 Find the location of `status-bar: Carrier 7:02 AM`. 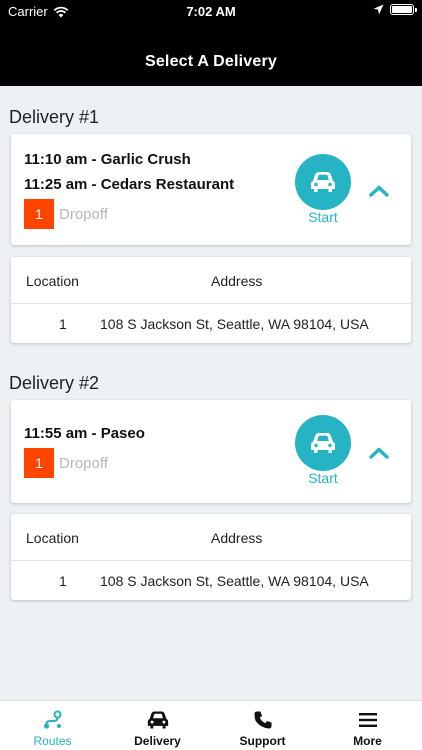

status-bar: Carrier 7:02 AM is located at coordinates (211, 12).